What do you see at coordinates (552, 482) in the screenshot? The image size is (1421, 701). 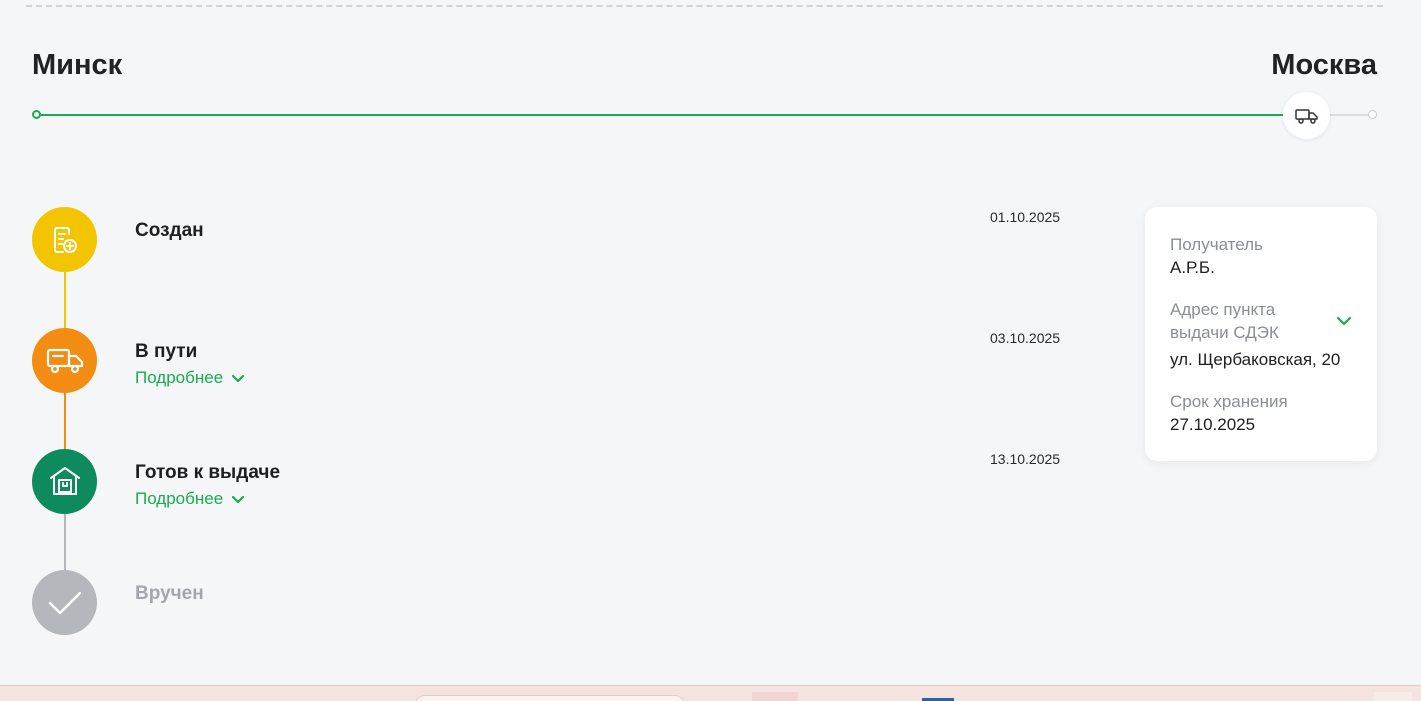 I see `timeline-step-ready: Готов к выдаче Подробнее 13.10.2025` at bounding box center [552, 482].